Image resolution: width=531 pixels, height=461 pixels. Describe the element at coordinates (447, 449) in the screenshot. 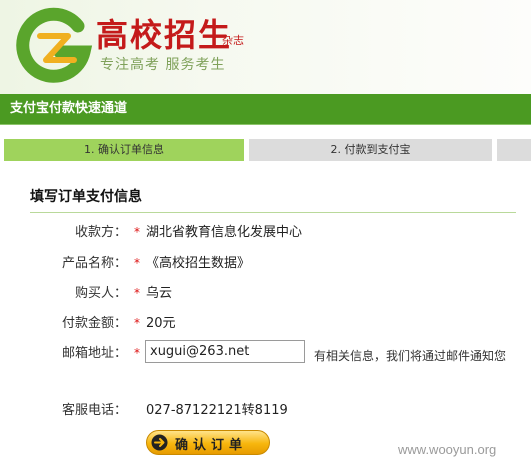

I see `watermark: www.wooyun.org` at that location.